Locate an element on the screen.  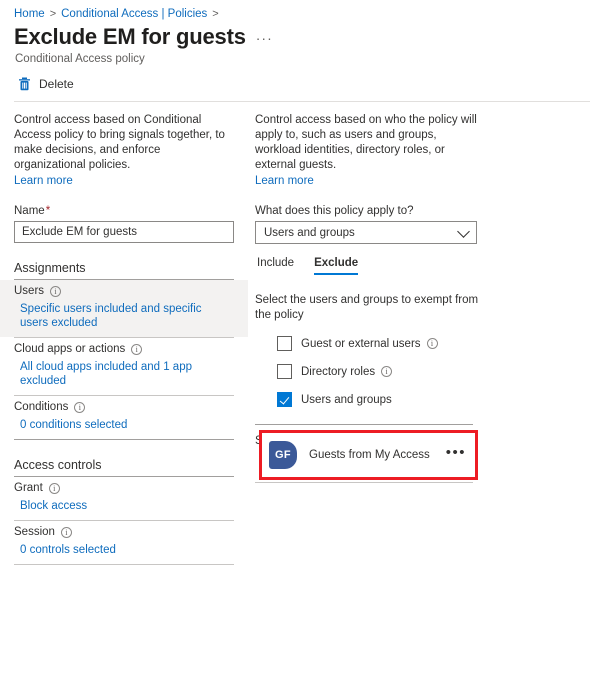
checkbox-guest-external-users-label: Guest or external users is located at coordinates (361, 343).